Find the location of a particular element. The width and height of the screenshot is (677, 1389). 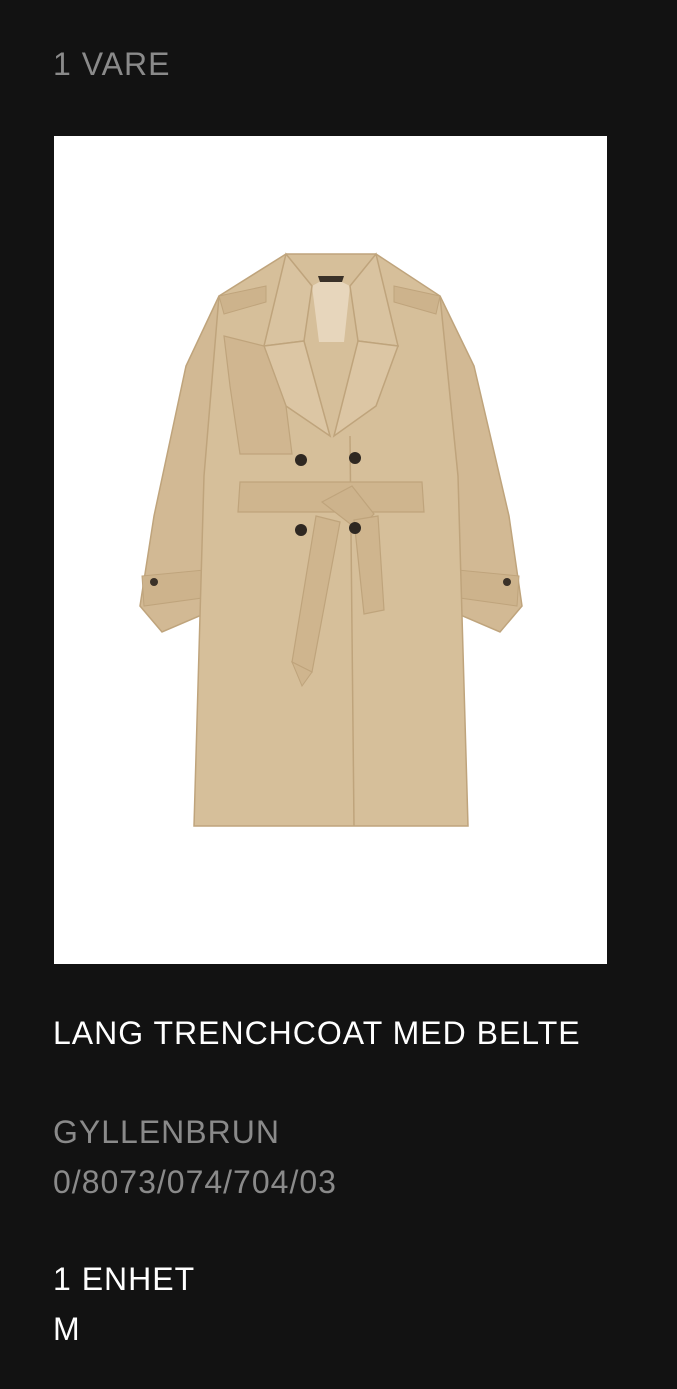

product-color: GYLLENBRUN is located at coordinates (166, 1132).